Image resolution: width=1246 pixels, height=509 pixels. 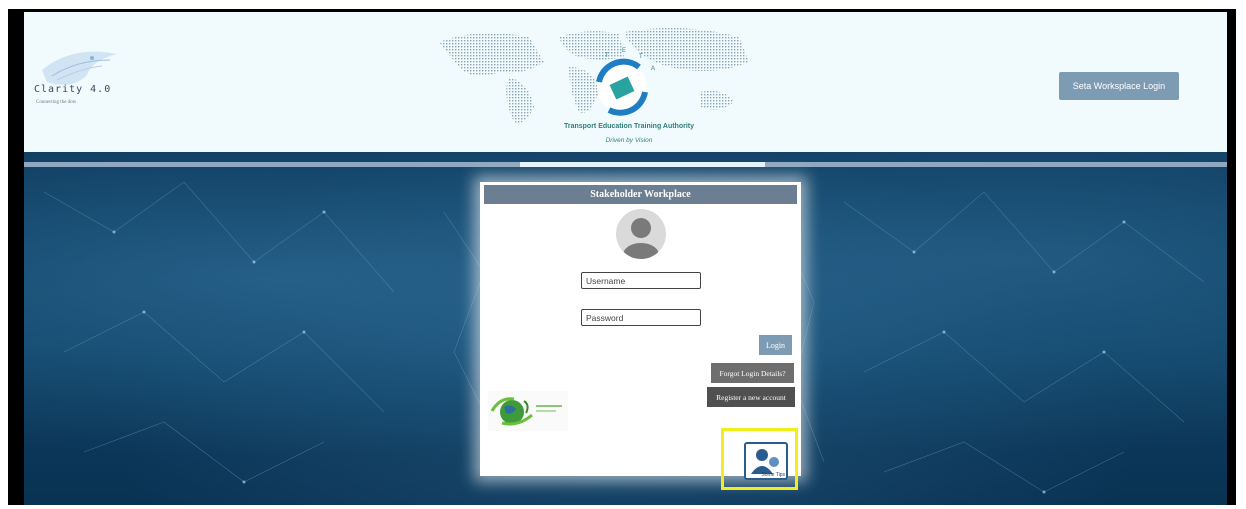 What do you see at coordinates (624, 51) in the screenshot?
I see `svg-text: E` at bounding box center [624, 51].